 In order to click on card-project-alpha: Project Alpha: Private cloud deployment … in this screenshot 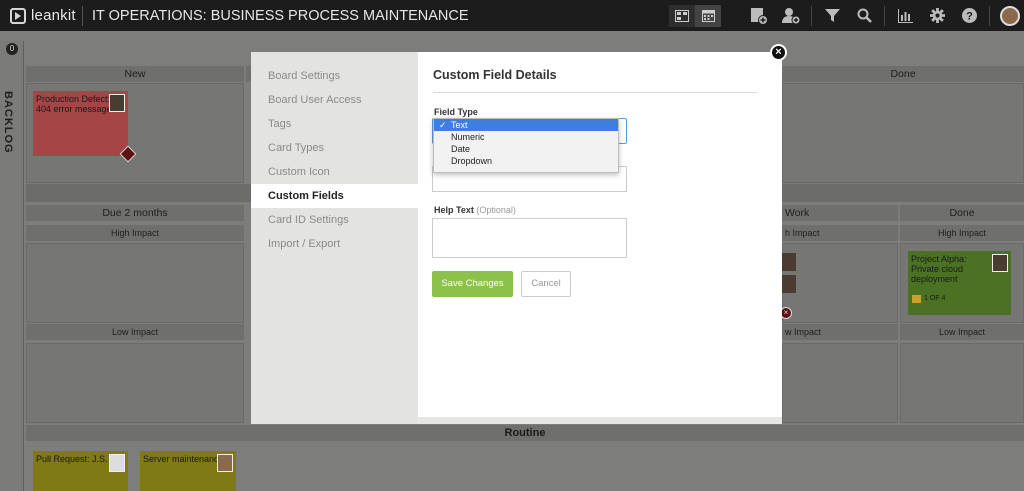, I will do `click(959, 283)`.